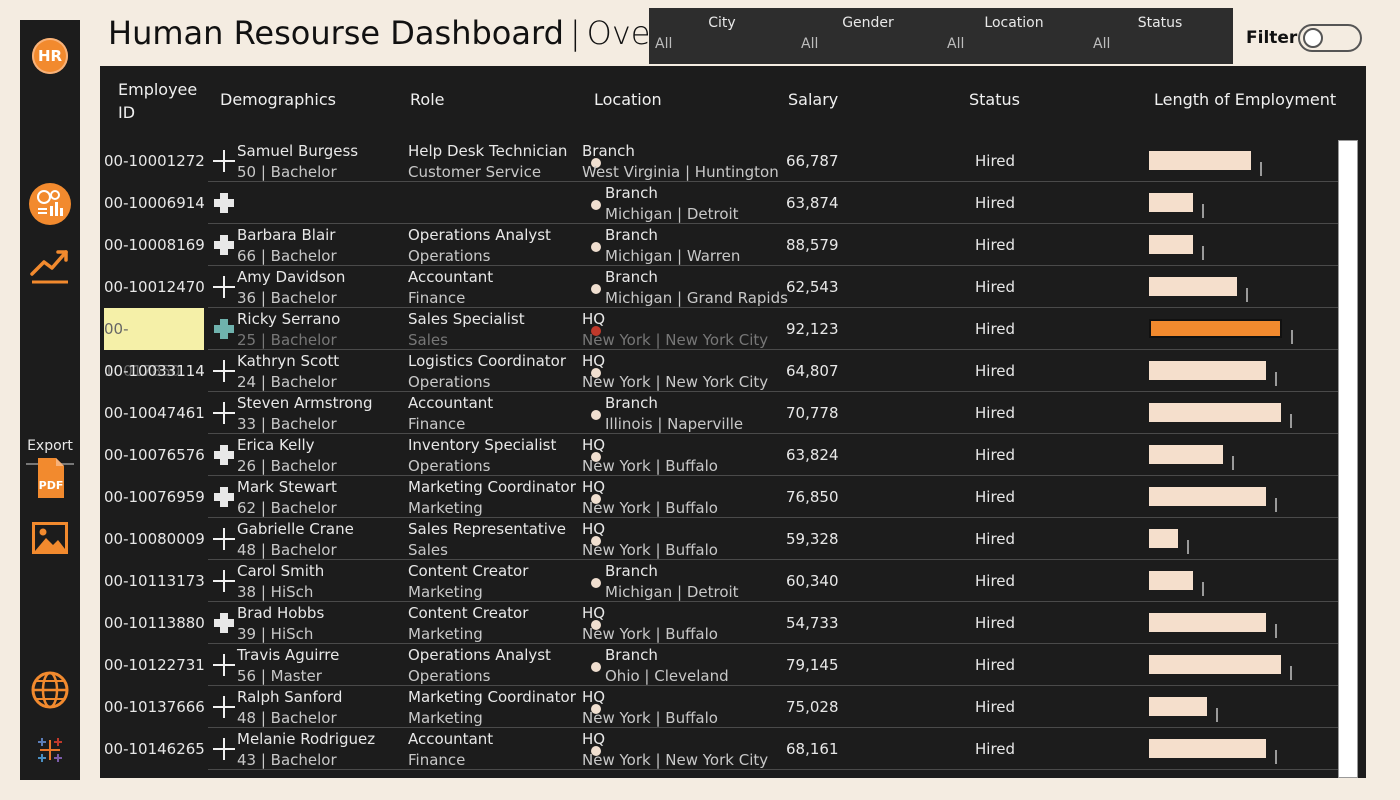 The image size is (1400, 800). Describe the element at coordinates (154, 371) in the screenshot. I see `employee-id: 00-10033114` at that location.